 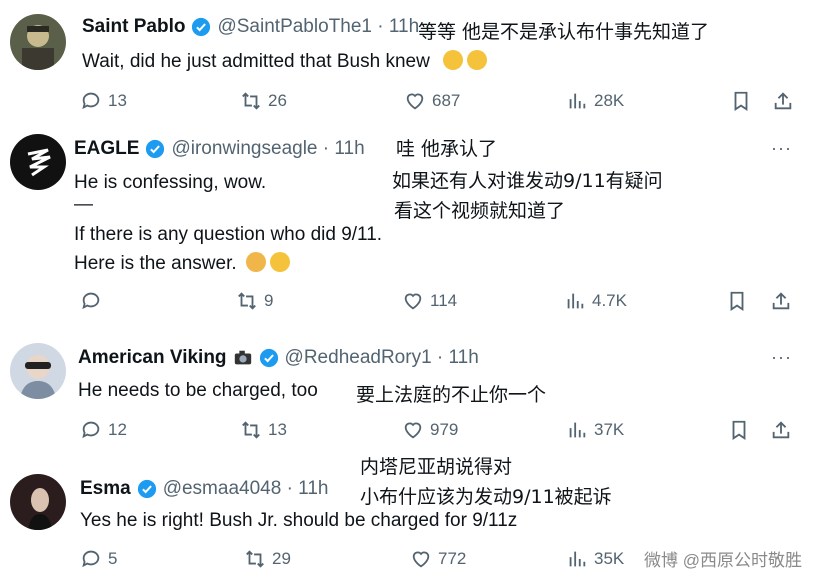 I want to click on chinese-annotation: 要上法庭的不止你一个, so click(x=451, y=395).